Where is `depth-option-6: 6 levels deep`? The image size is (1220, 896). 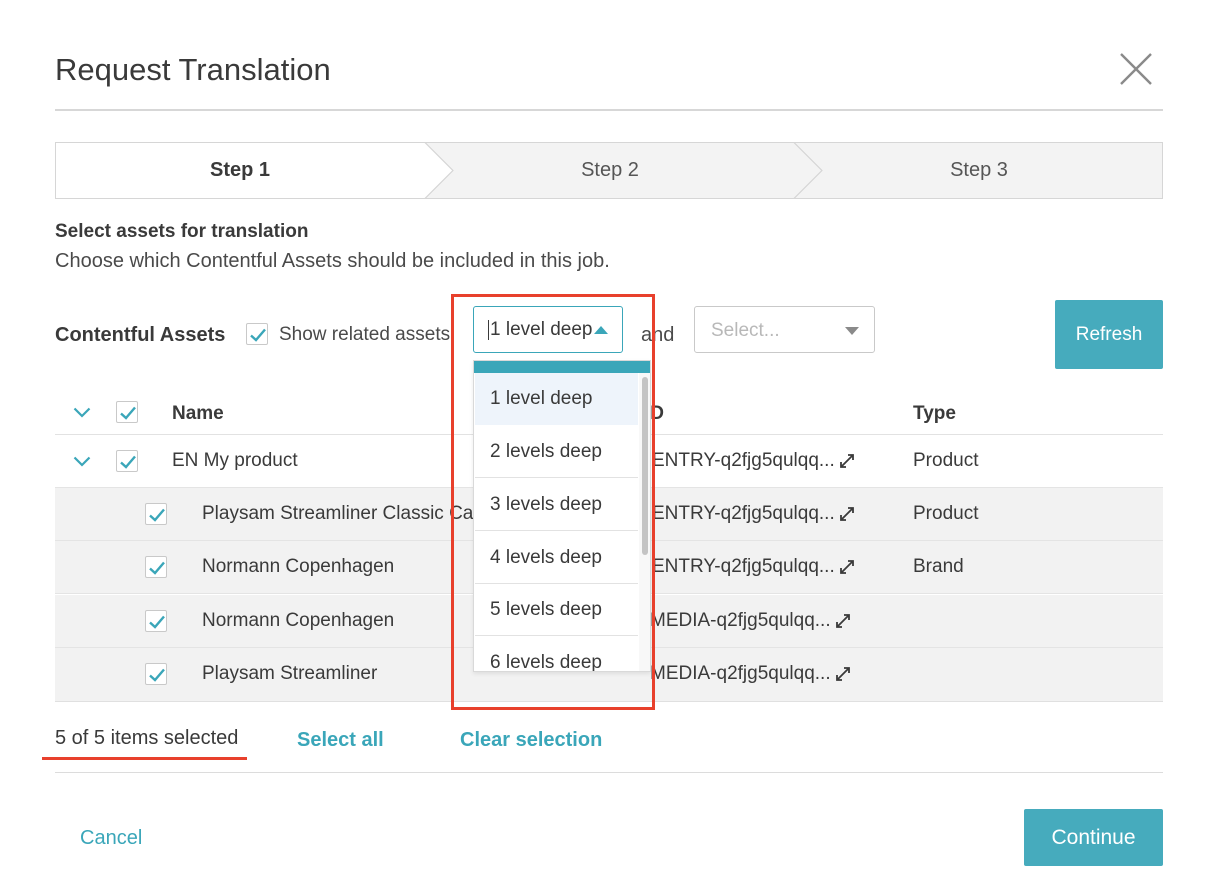 depth-option-6: 6 levels deep is located at coordinates (556, 654).